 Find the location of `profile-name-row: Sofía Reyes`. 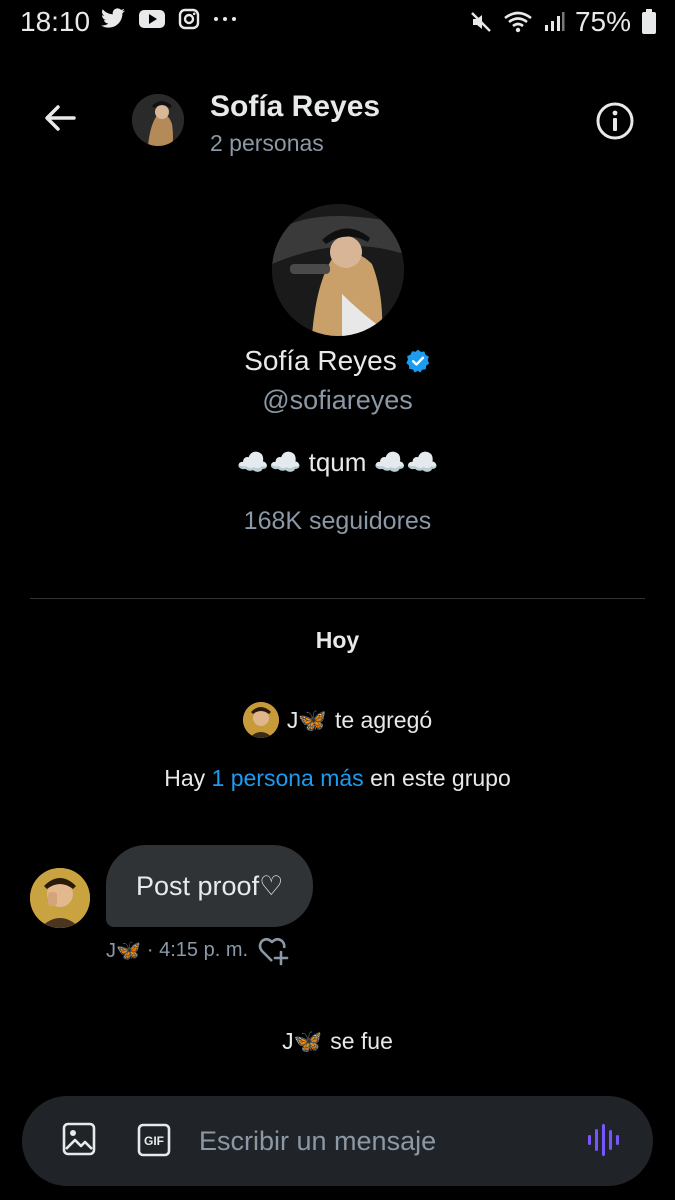

profile-name-row: Sofía Reyes is located at coordinates (337, 361).